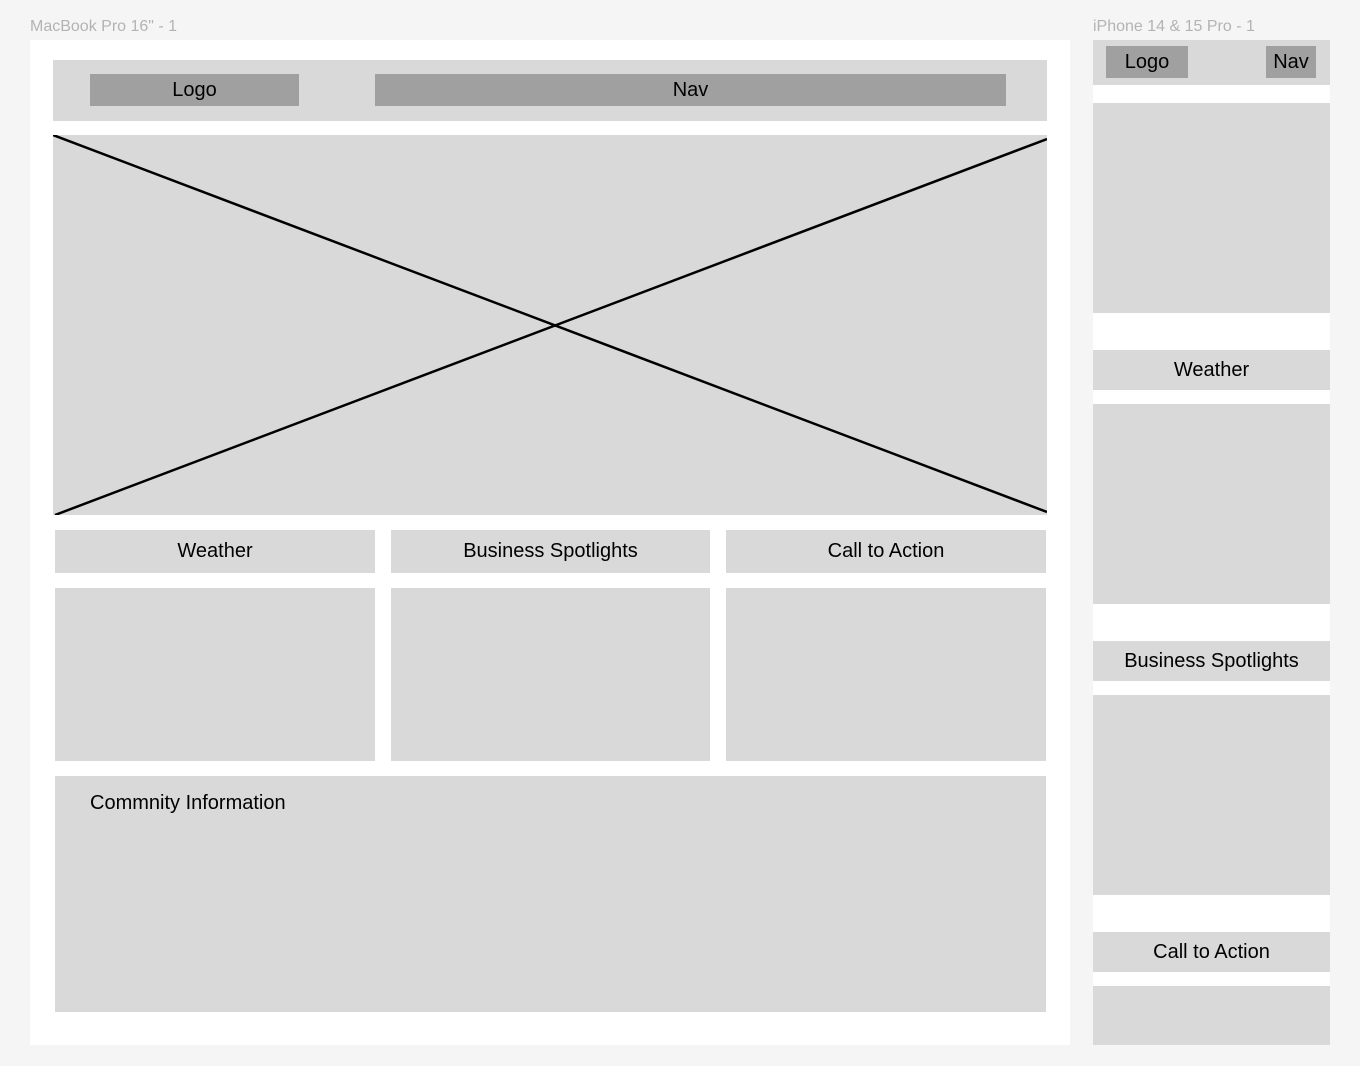 The width and height of the screenshot is (1360, 1066). What do you see at coordinates (188, 803) in the screenshot?
I see `community-information-title: Commnity Information` at bounding box center [188, 803].